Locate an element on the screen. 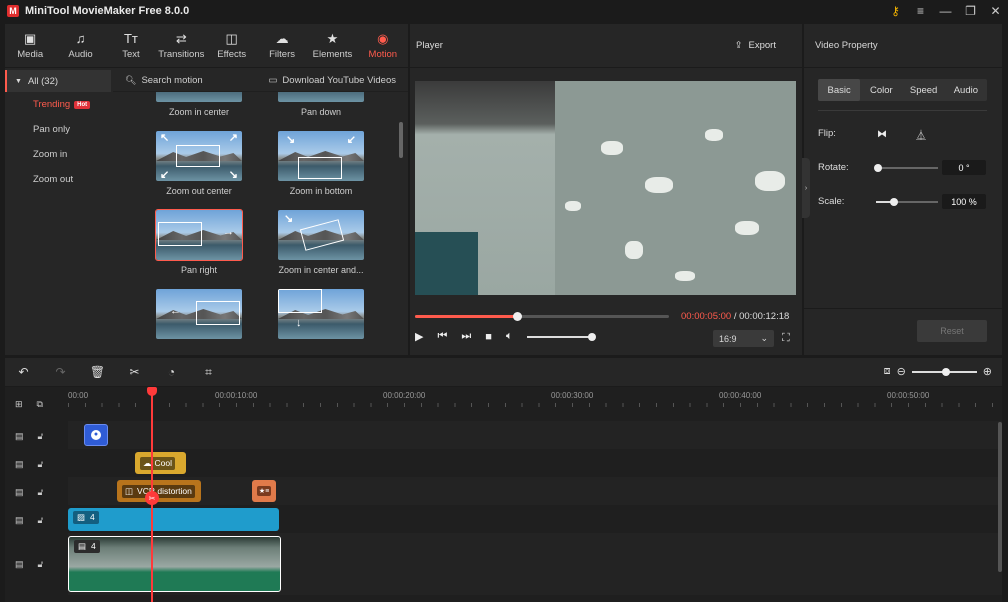  search-input: 🔍︎ Search motion is located at coordinates (164, 80).